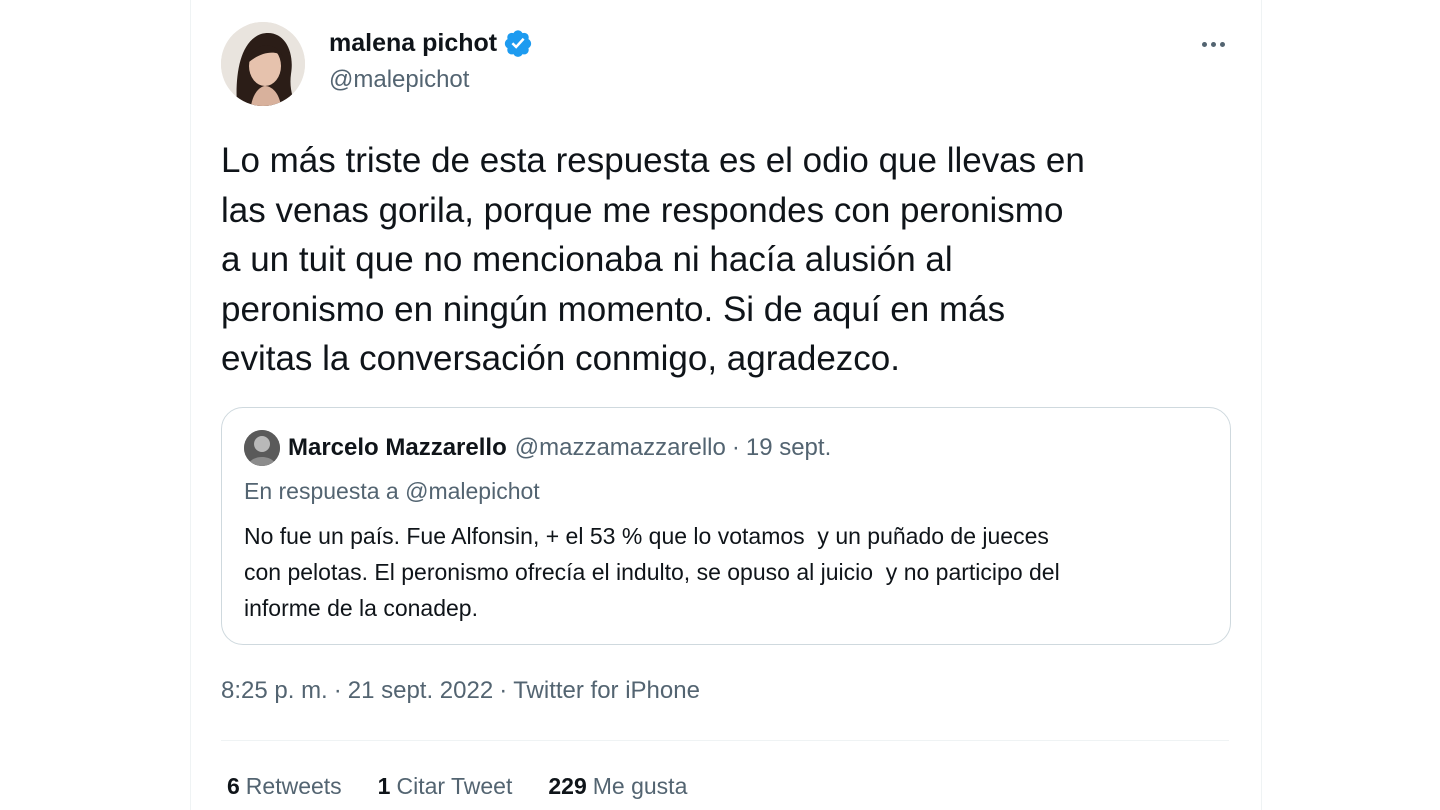  Describe the element at coordinates (606, 691) in the screenshot. I see `tweet-source: Twitter for iPhone` at that location.